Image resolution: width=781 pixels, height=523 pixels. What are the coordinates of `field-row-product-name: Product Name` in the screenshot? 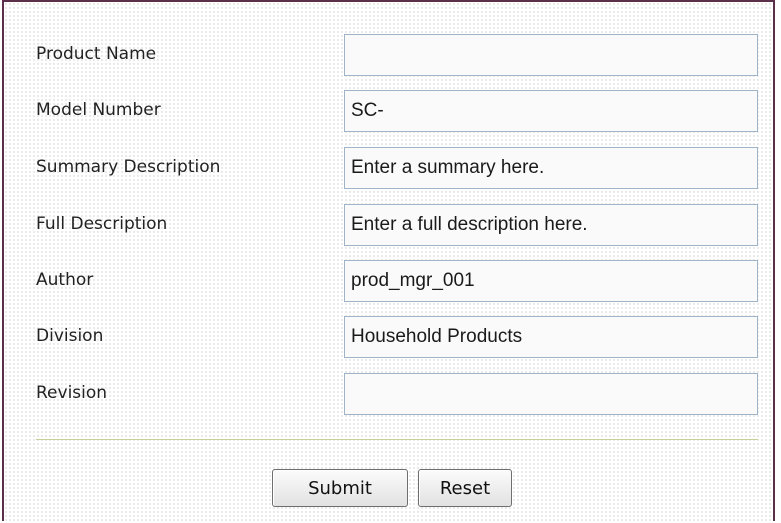 It's located at (388, 56).